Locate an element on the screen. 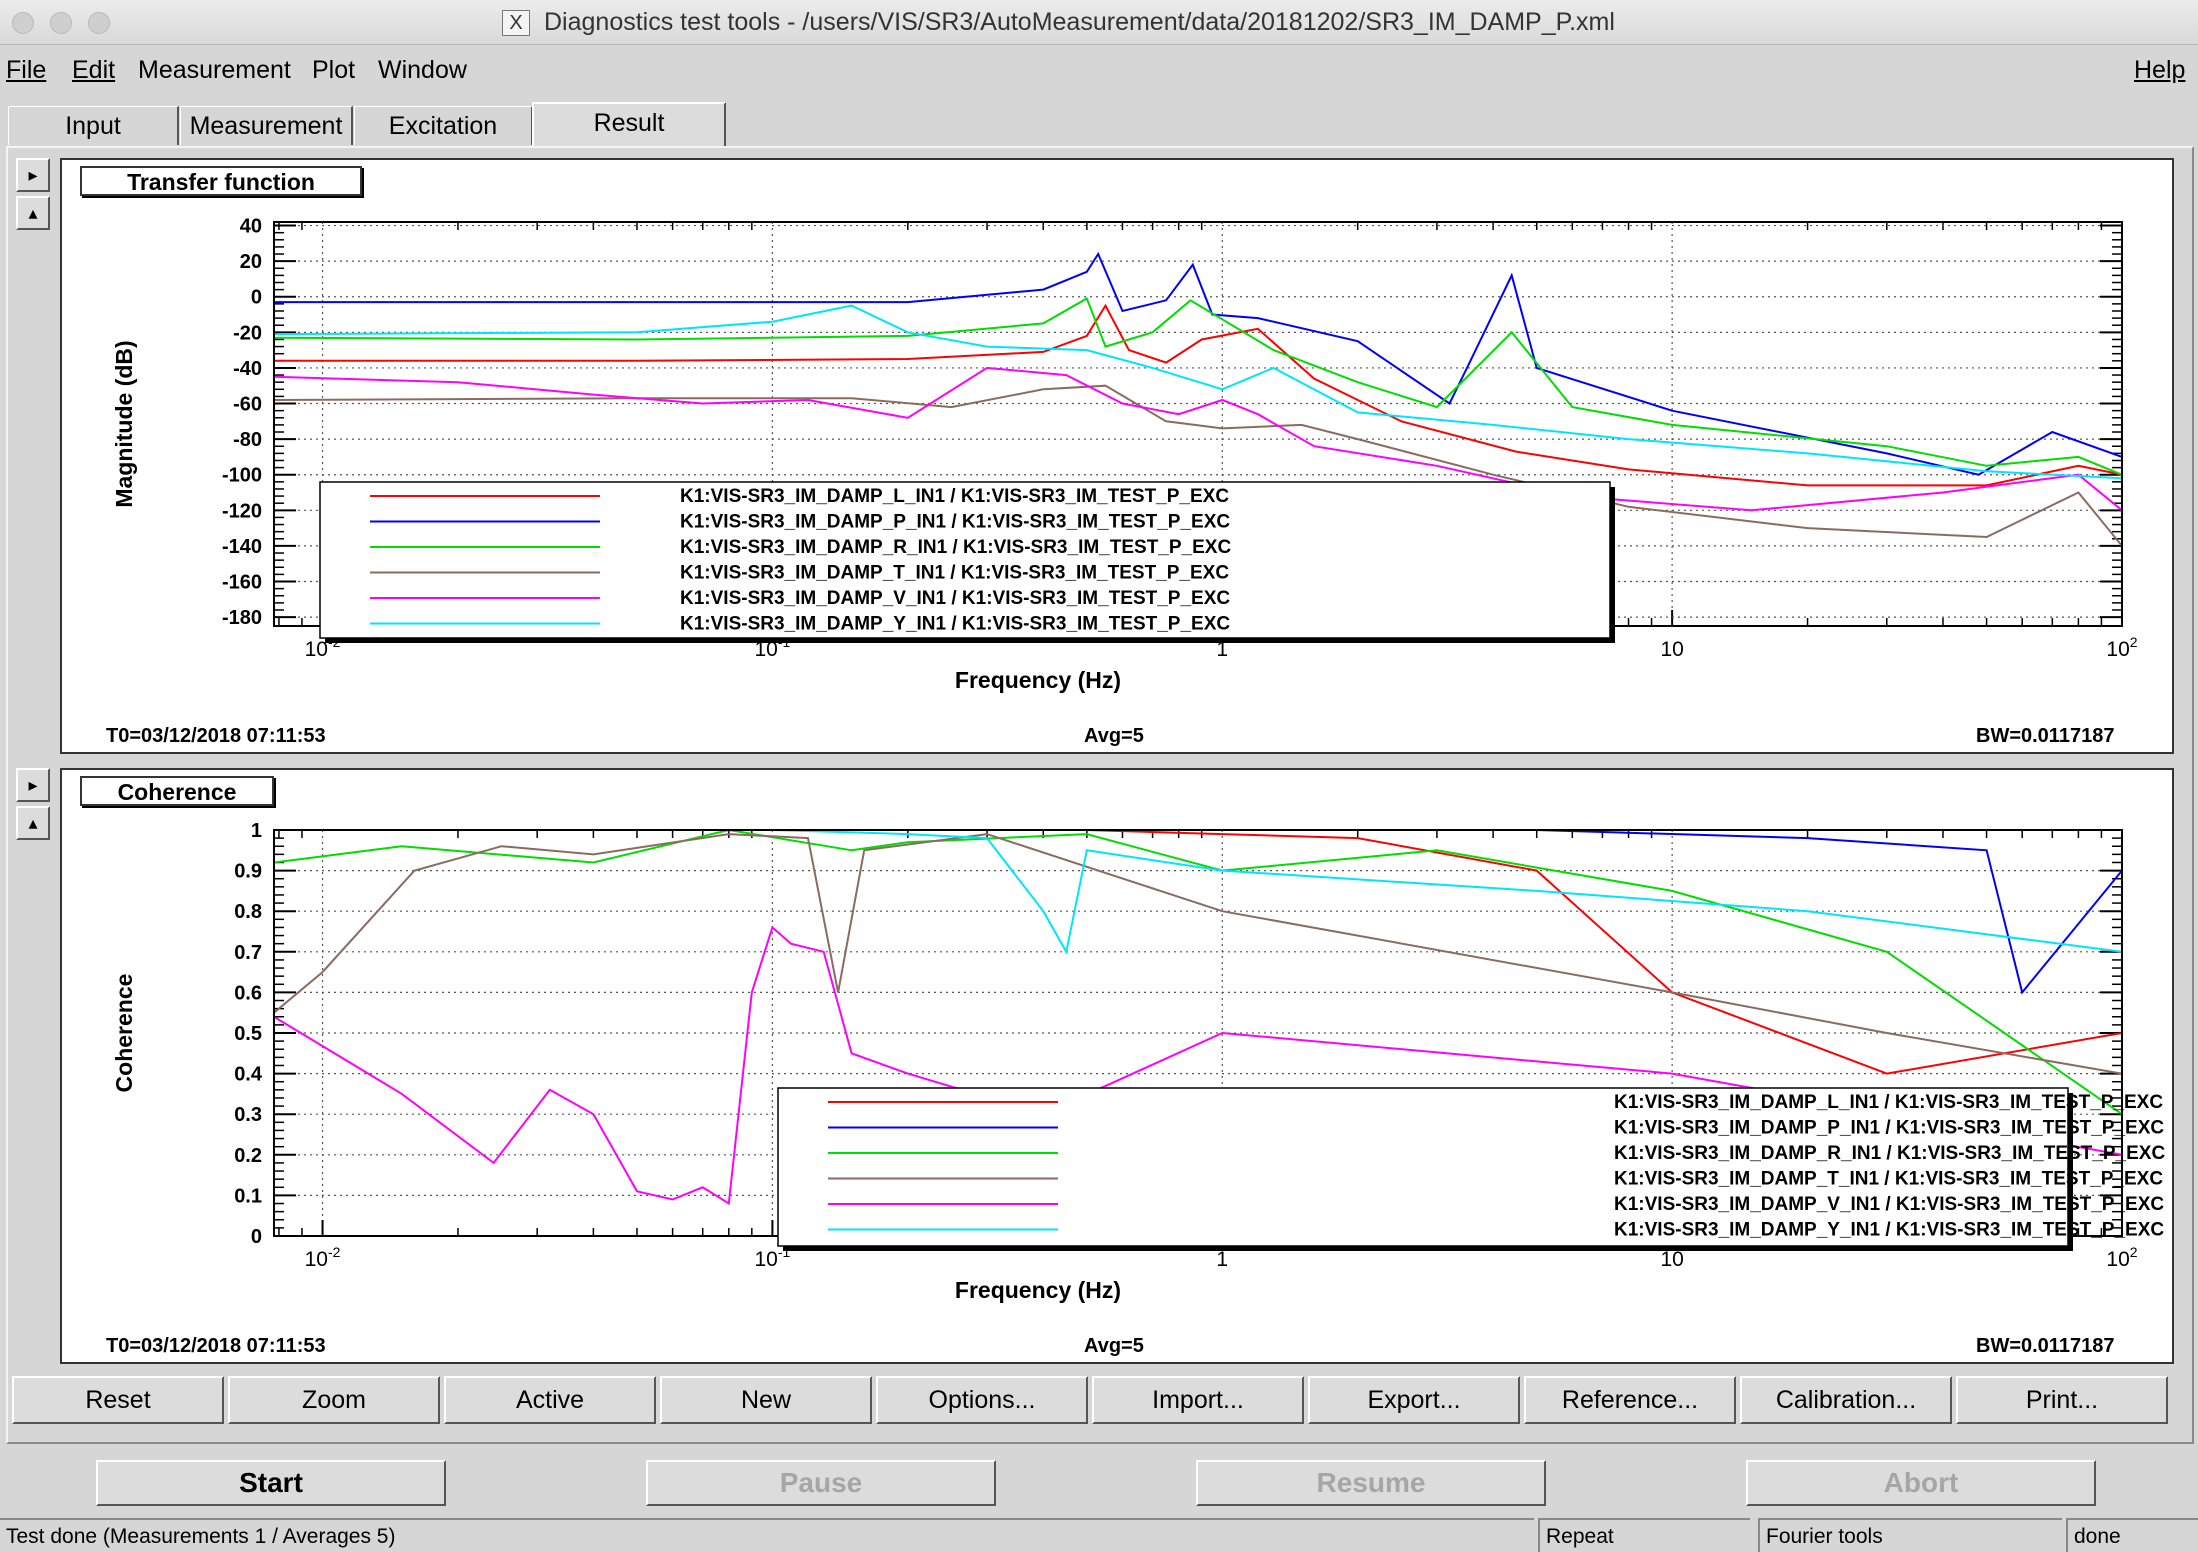  tab-input: Input is located at coordinates (93, 125).